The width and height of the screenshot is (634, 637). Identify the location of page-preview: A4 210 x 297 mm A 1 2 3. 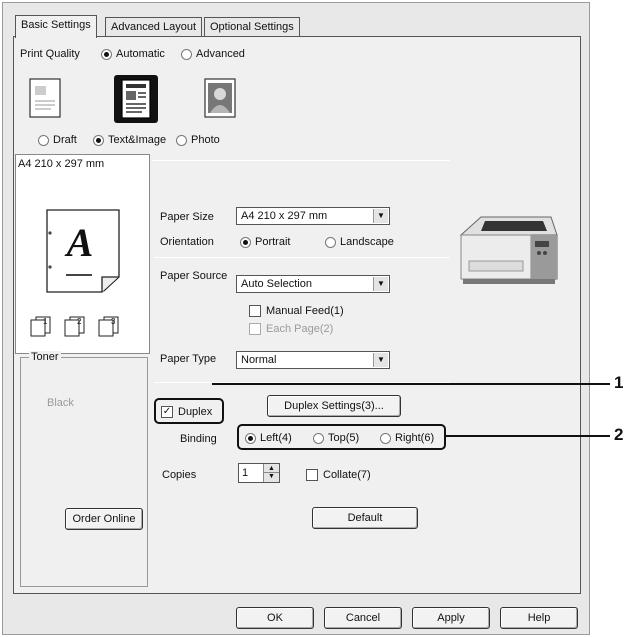
(82, 254).